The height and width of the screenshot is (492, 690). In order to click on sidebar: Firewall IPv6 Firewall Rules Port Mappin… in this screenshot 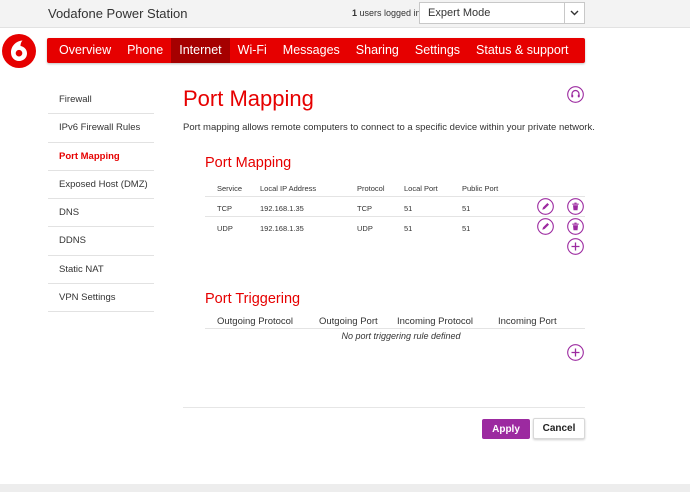, I will do `click(101, 199)`.